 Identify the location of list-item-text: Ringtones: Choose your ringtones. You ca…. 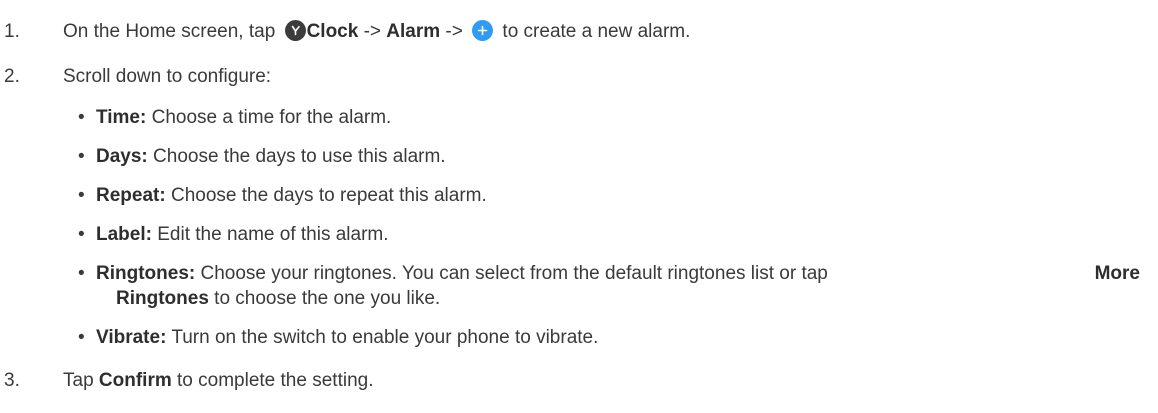
(618, 274).